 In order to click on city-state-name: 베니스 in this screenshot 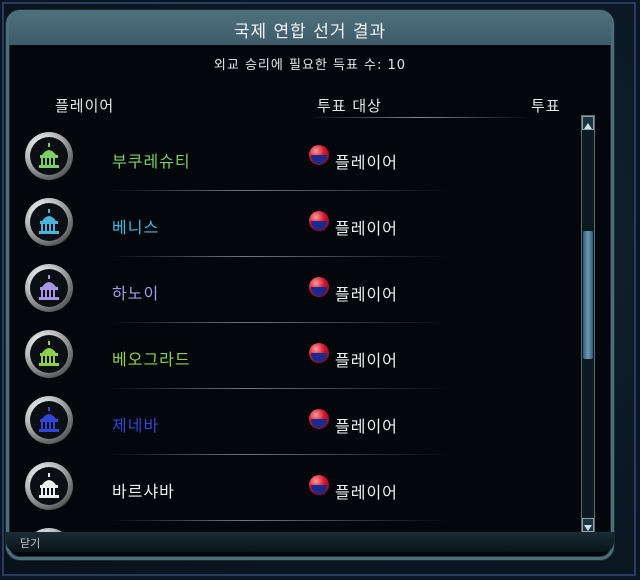, I will do `click(136, 227)`.